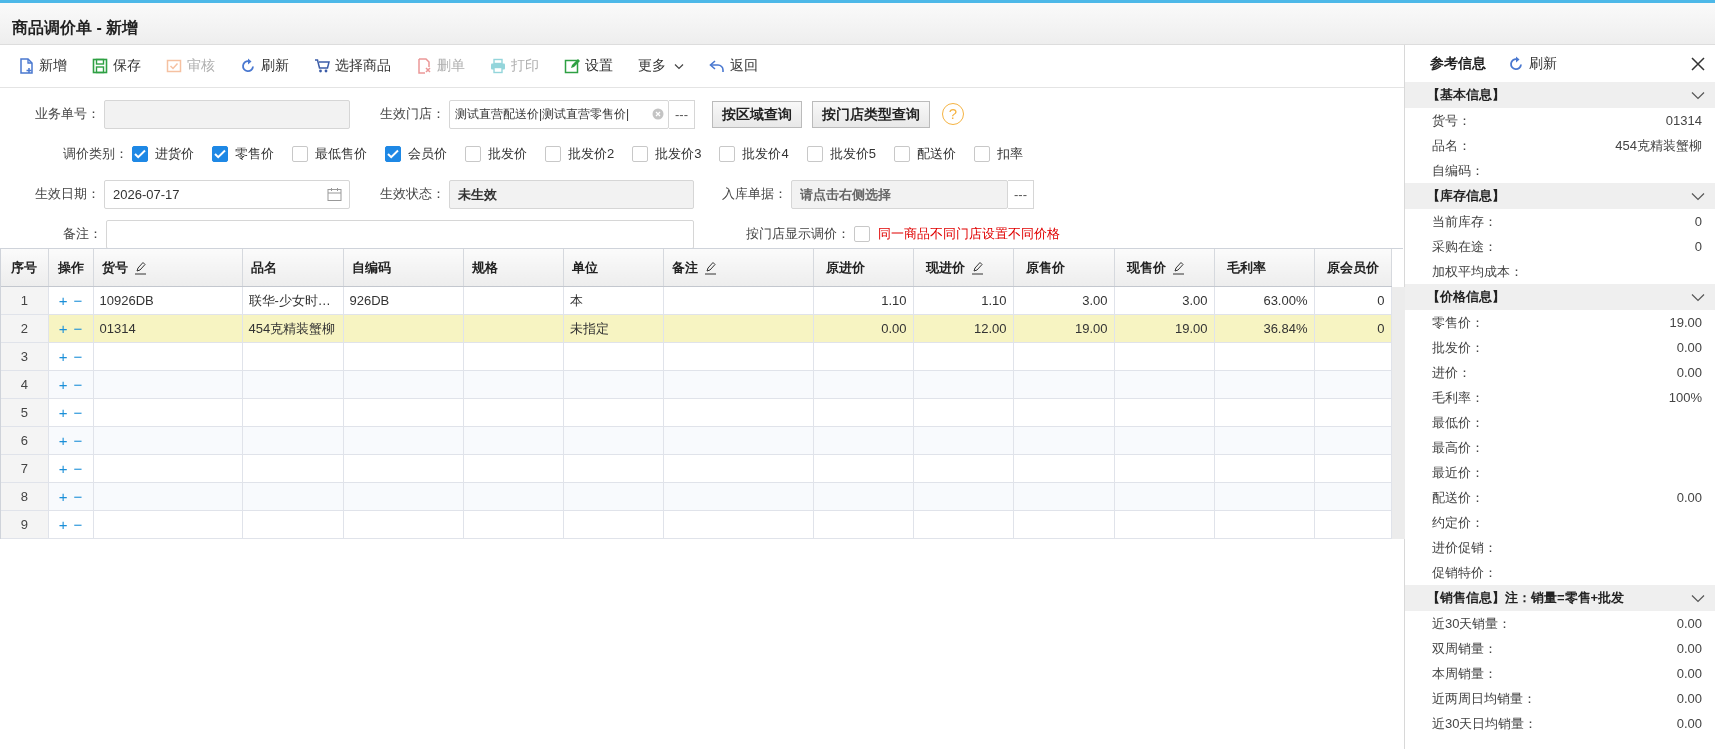 Image resolution: width=1715 pixels, height=749 pixels. I want to click on checkbox-label: 批发价5, so click(852, 154).